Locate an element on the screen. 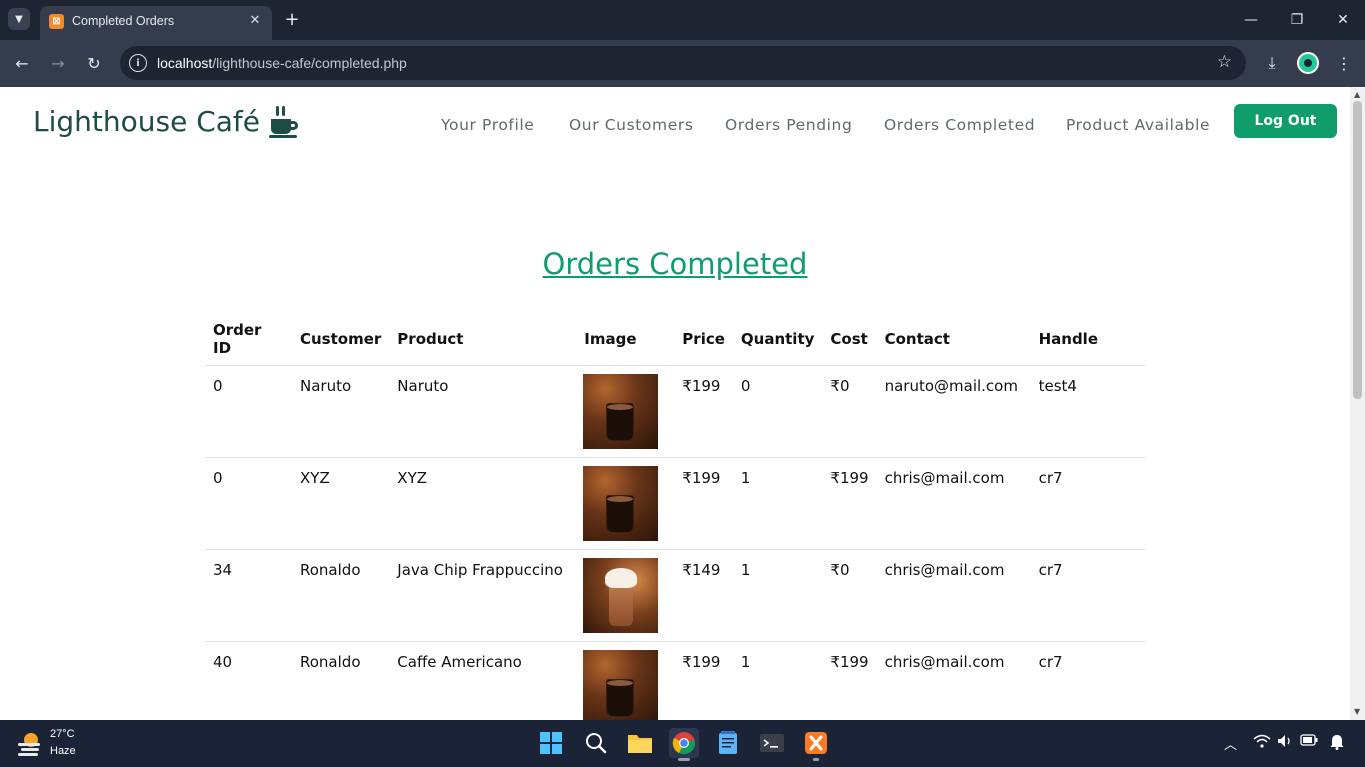  cell-cost: ₹199 is located at coordinates (849, 680).